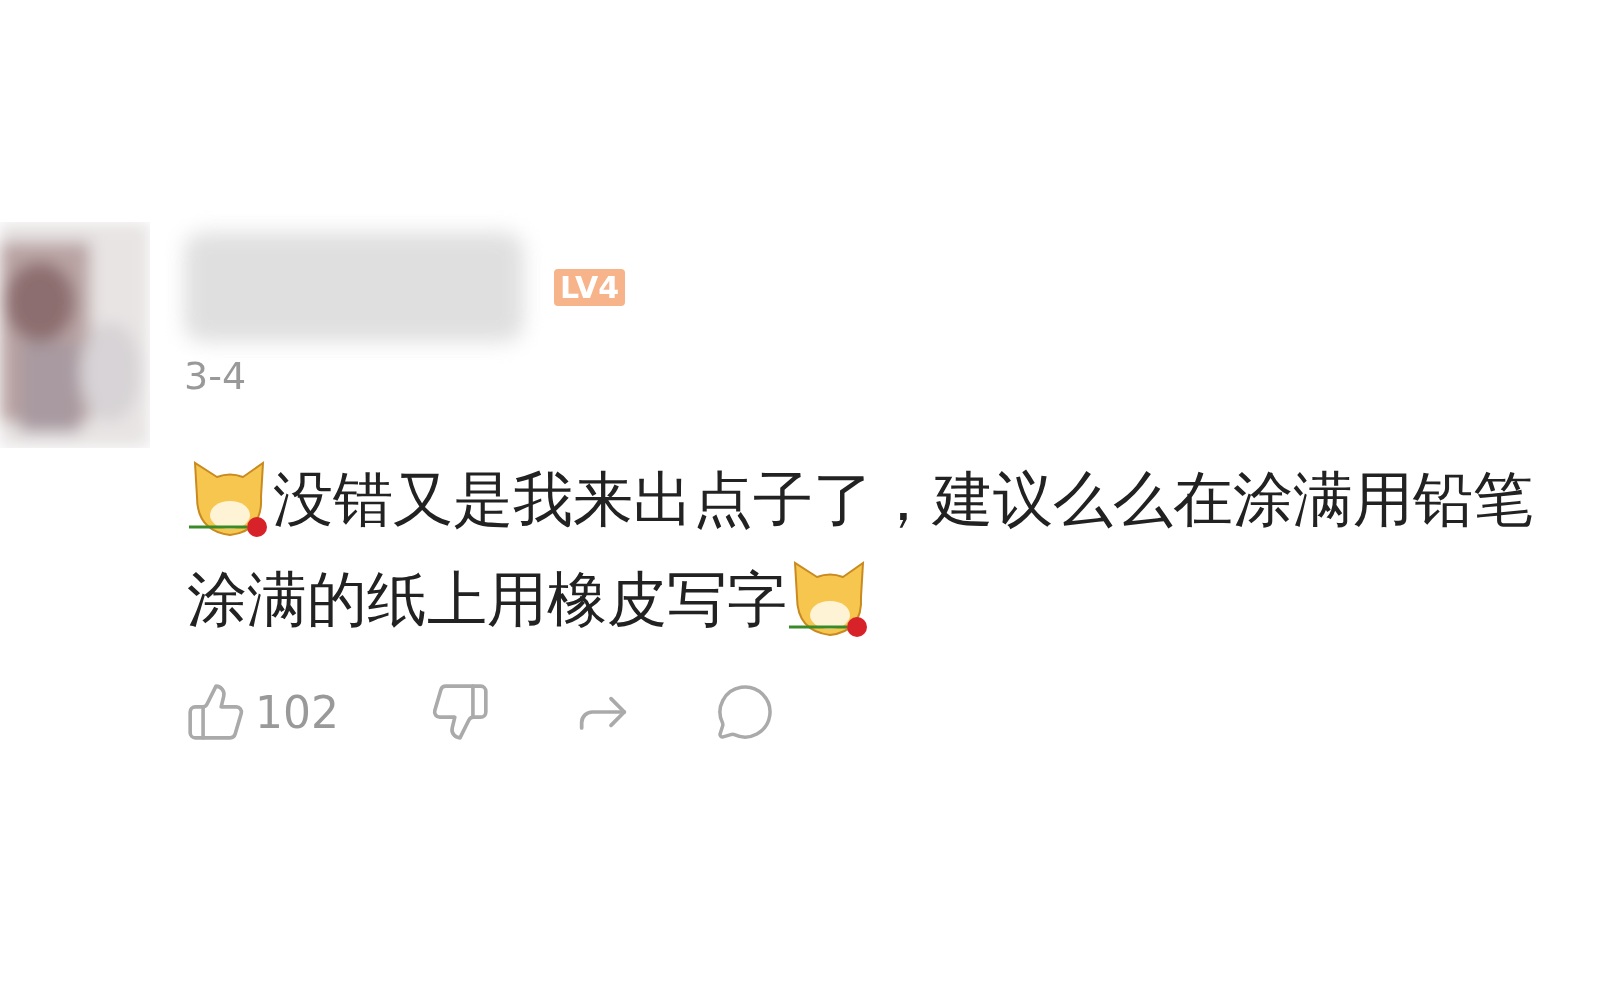  I want to click on comment-date: 3-4, so click(216, 376).